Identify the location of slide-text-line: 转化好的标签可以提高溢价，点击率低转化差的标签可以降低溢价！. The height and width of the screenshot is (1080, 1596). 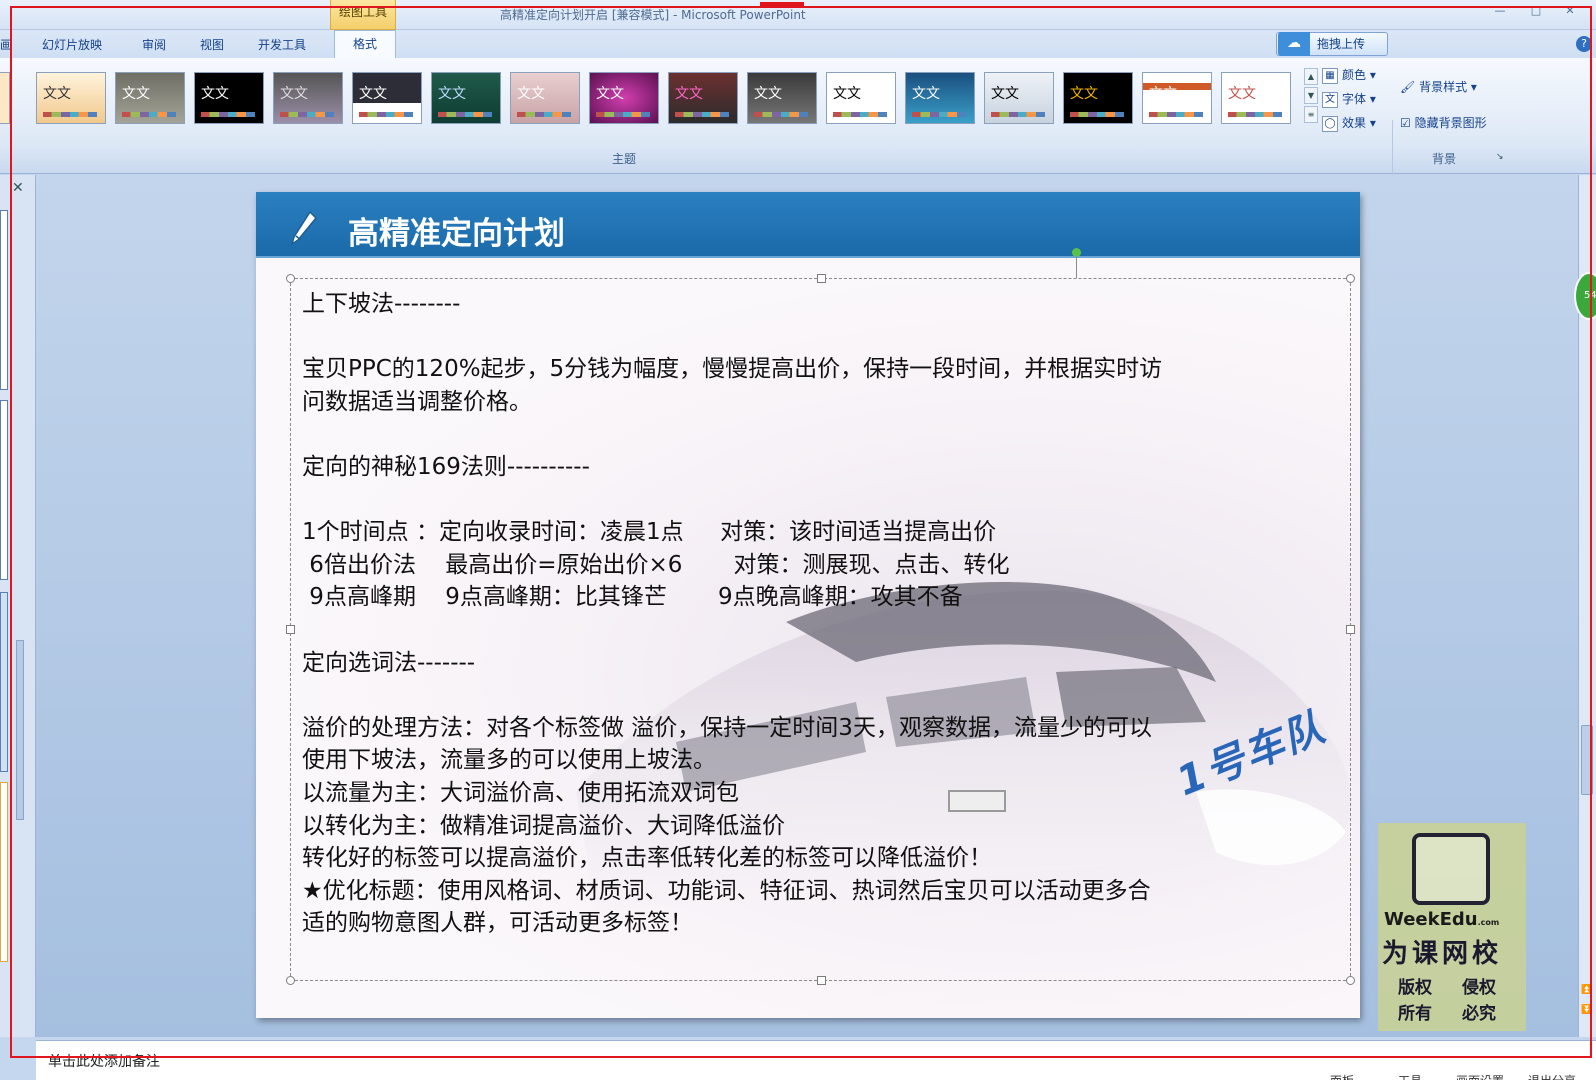
(647, 858).